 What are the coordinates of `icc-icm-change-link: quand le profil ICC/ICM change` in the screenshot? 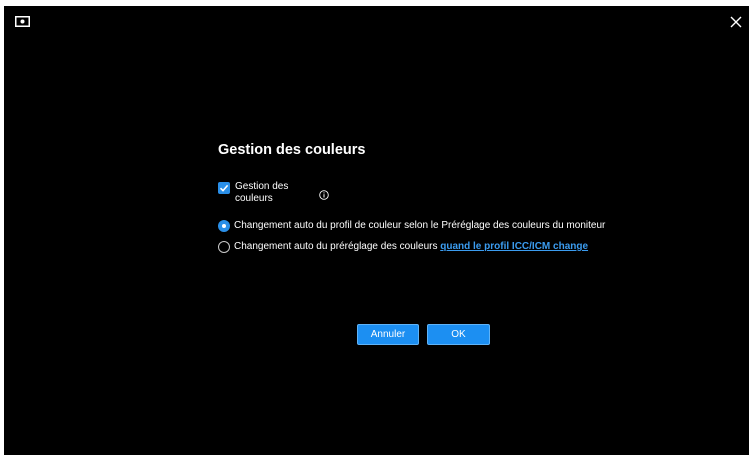 It's located at (514, 246).